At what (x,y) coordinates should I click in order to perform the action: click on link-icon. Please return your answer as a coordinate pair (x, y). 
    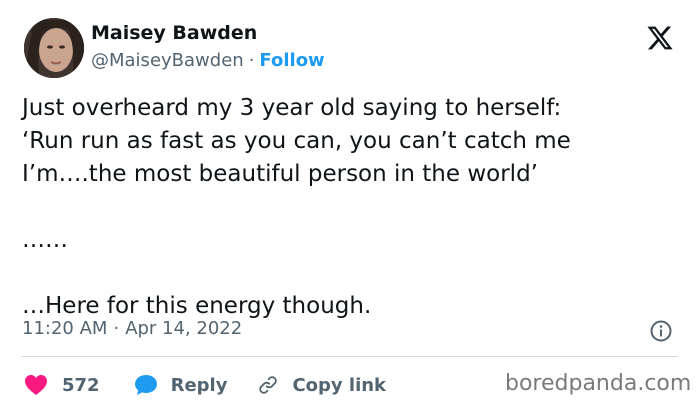
    Looking at the image, I should click on (268, 385).